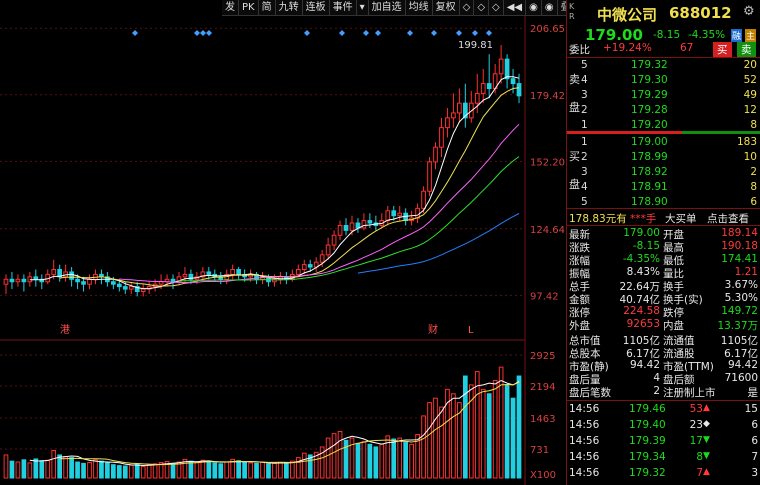  I want to click on toolbar-item-5: 事件, so click(343, 7).